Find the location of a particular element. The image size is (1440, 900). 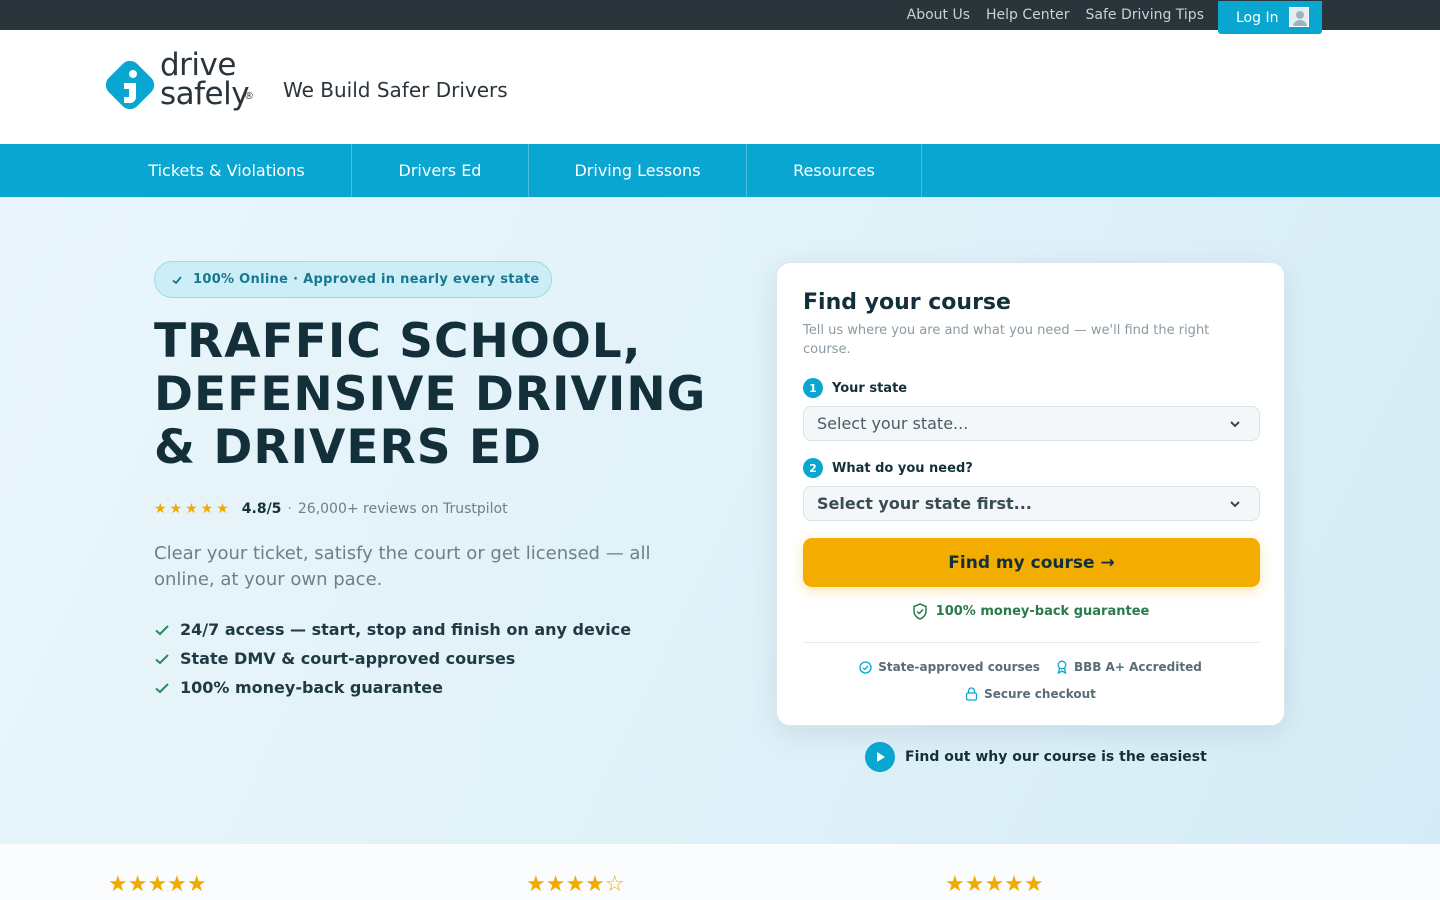

nav-item-tickets-violations: Tickets & Violations is located at coordinates (227, 170).